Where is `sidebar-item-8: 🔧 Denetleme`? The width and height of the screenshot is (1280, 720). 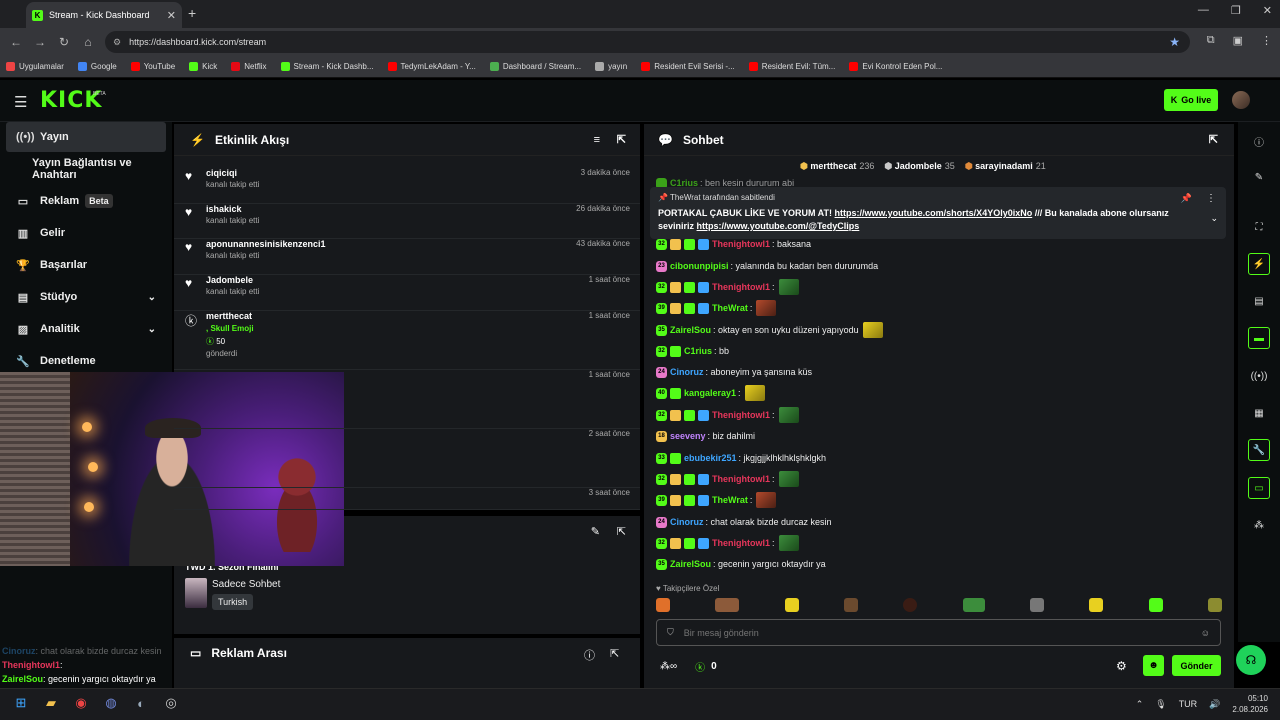
sidebar-item-8: 🔧 Denetleme is located at coordinates (86, 361).